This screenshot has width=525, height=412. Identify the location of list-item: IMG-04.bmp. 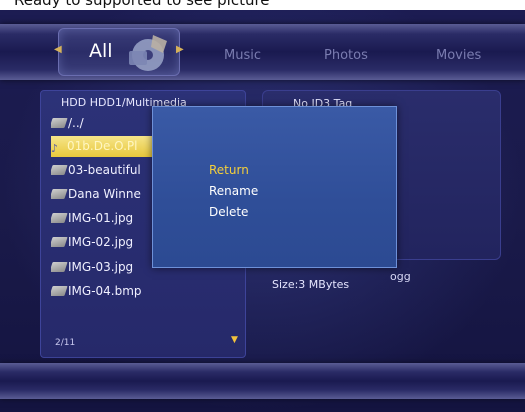
(144, 291).